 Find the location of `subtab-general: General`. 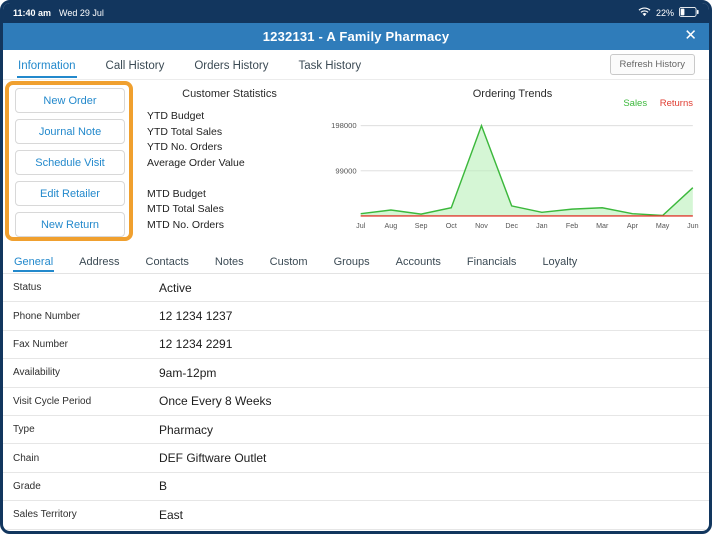

subtab-general: General is located at coordinates (34, 261).